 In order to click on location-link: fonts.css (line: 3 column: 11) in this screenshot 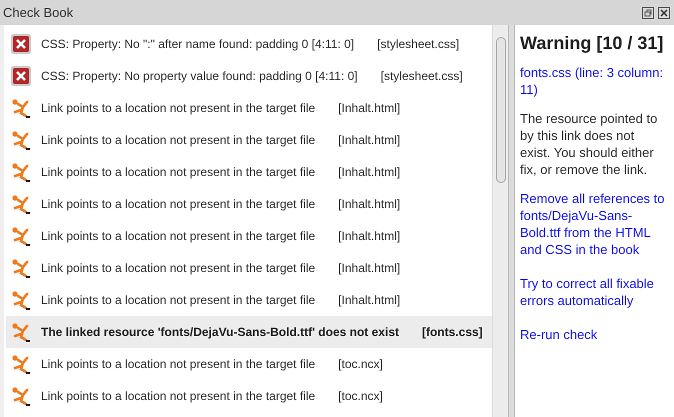, I will do `click(592, 81)`.